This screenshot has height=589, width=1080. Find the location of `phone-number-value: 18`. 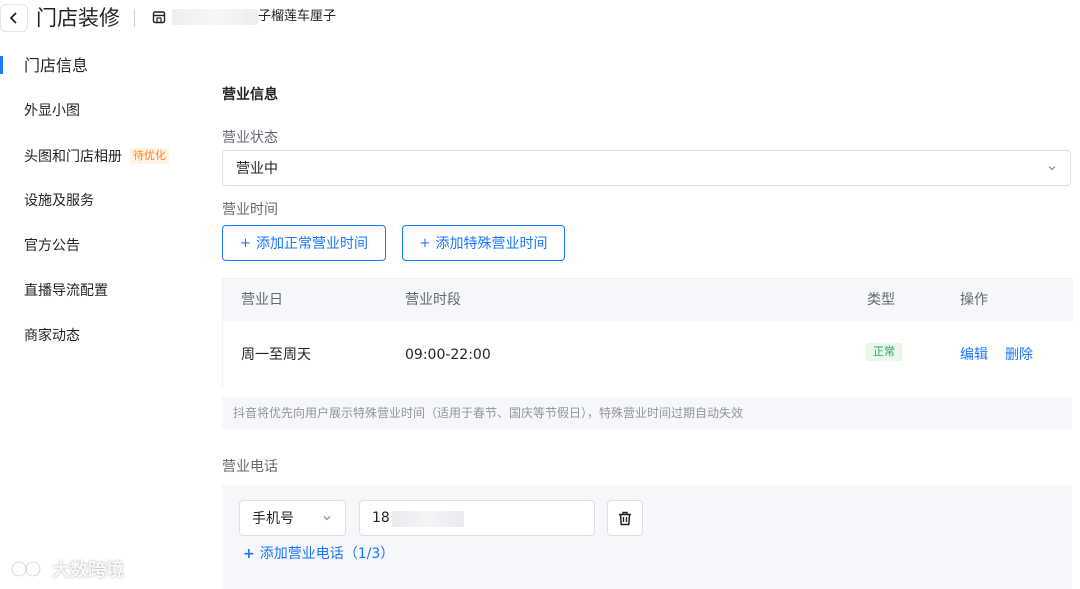

phone-number-value: 18 is located at coordinates (381, 518).